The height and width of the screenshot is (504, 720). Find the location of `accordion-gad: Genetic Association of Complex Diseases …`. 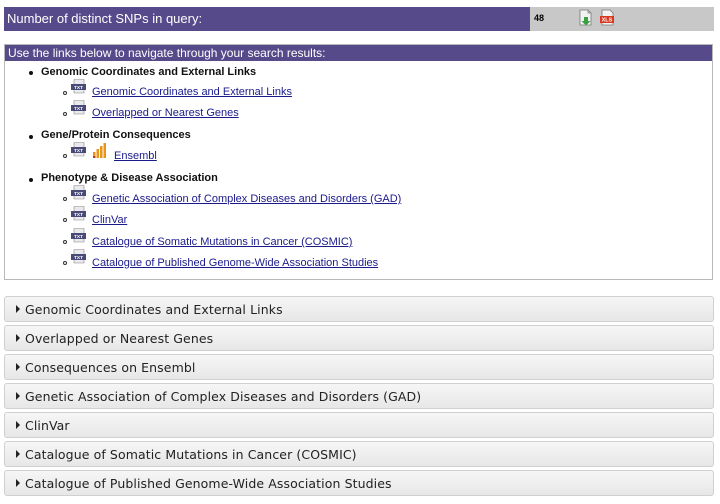

accordion-gad: Genetic Association of Complex Diseases … is located at coordinates (359, 396).